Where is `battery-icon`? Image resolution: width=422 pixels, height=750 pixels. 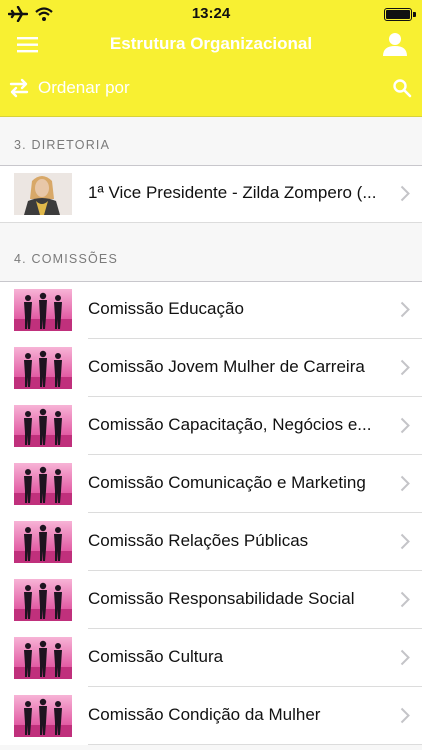 battery-icon is located at coordinates (398, 14).